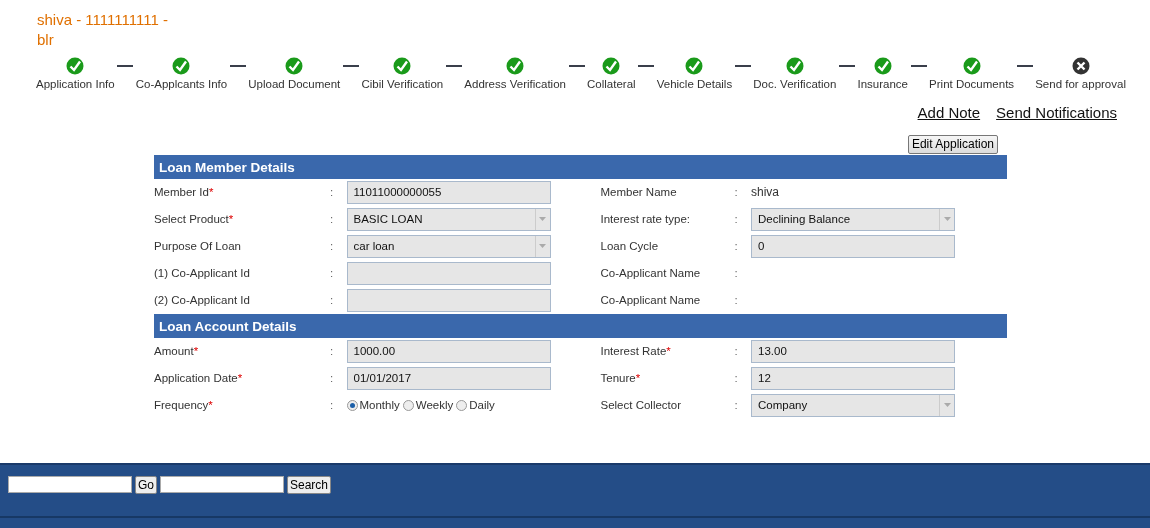  Describe the element at coordinates (972, 85) in the screenshot. I see `step-label: Print Documents` at that location.